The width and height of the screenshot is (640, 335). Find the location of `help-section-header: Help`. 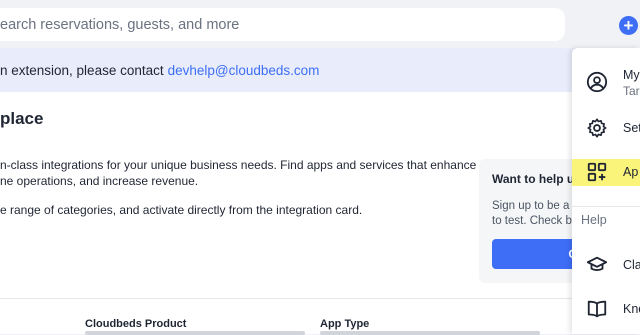

help-section-header: Help is located at coordinates (594, 220).